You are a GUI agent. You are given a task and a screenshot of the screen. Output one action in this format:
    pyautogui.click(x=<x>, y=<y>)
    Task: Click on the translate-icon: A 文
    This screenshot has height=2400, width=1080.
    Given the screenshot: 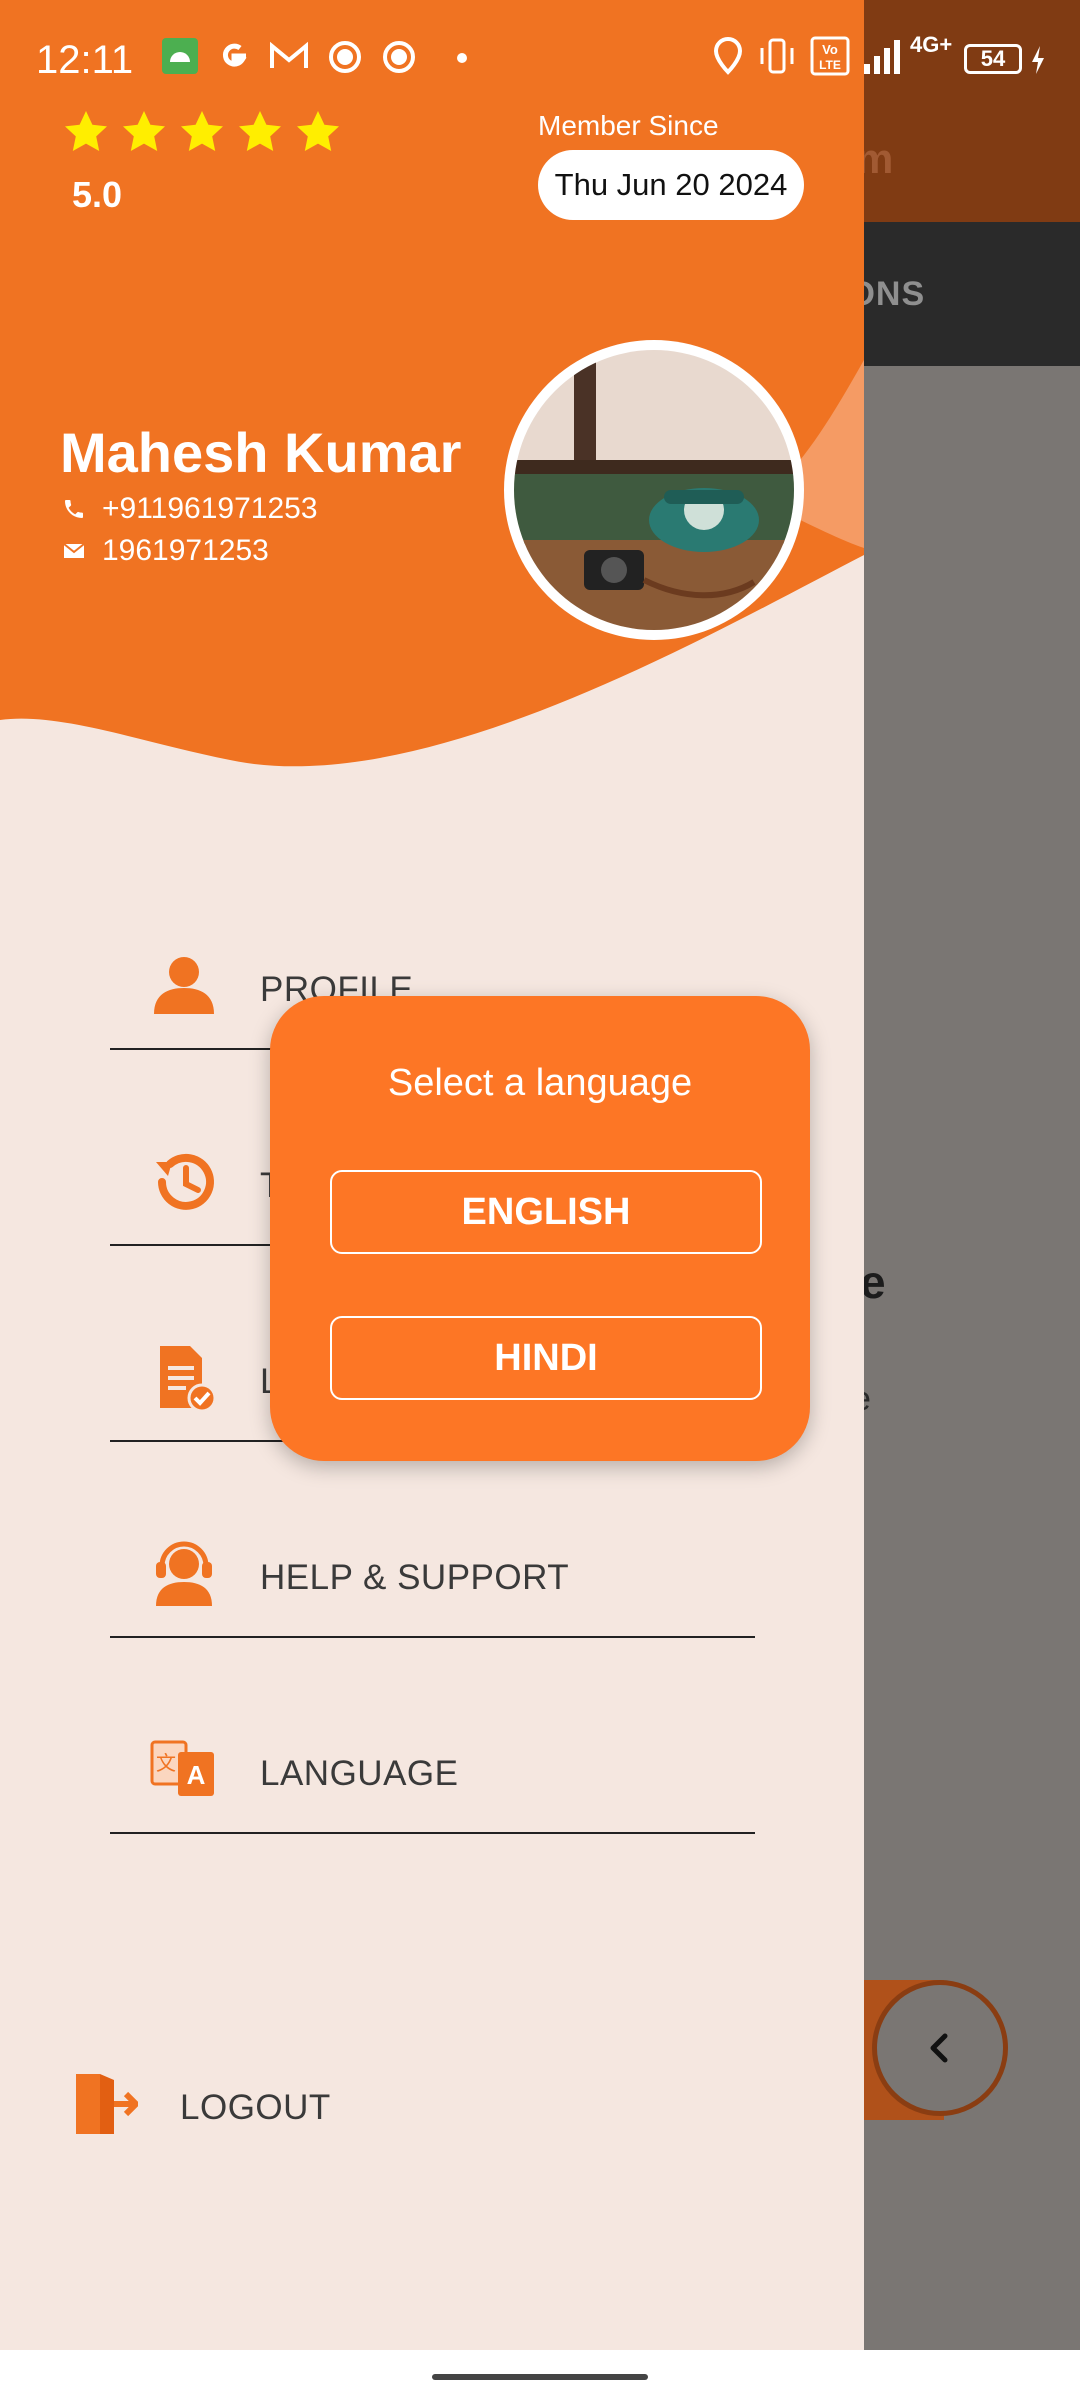 What is the action you would take?
    pyautogui.click(x=182, y=1768)
    